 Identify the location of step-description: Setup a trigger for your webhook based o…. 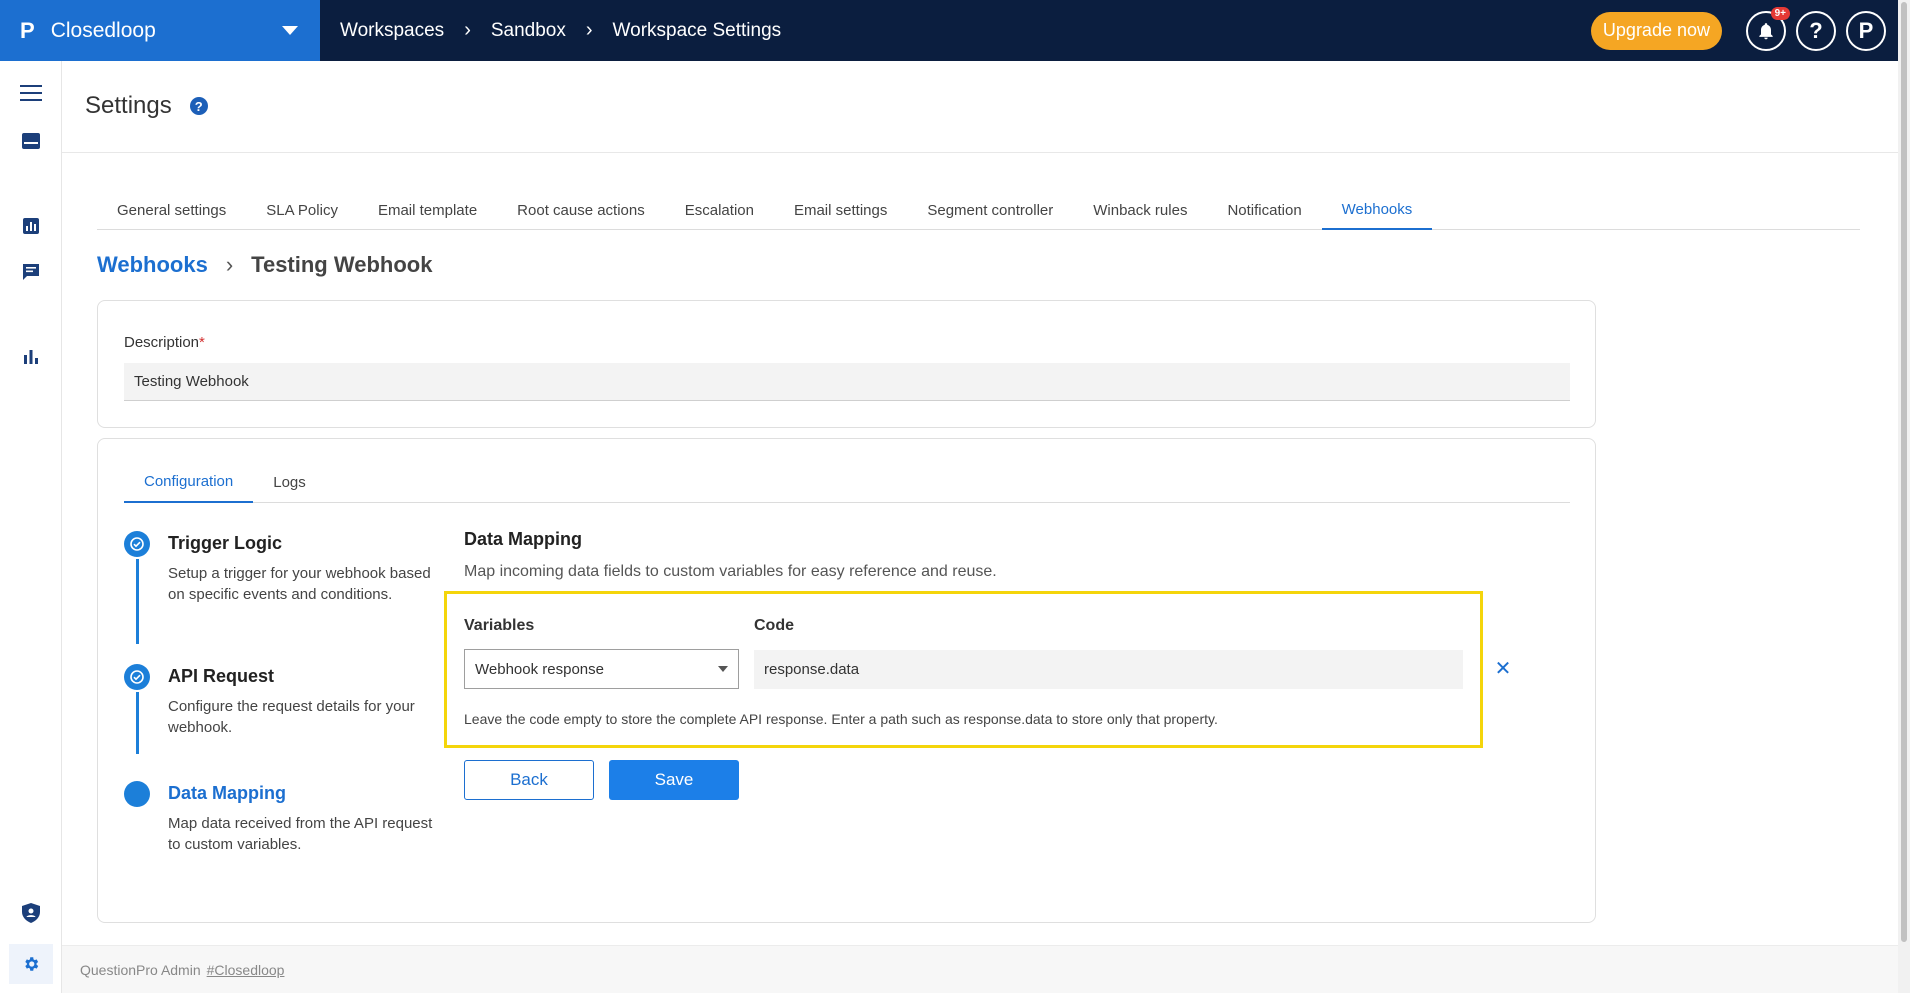
(299, 584).